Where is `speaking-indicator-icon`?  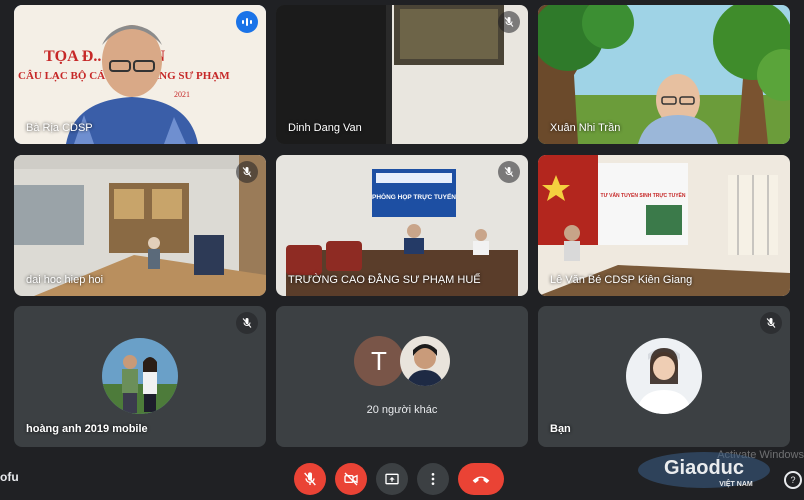 speaking-indicator-icon is located at coordinates (247, 22).